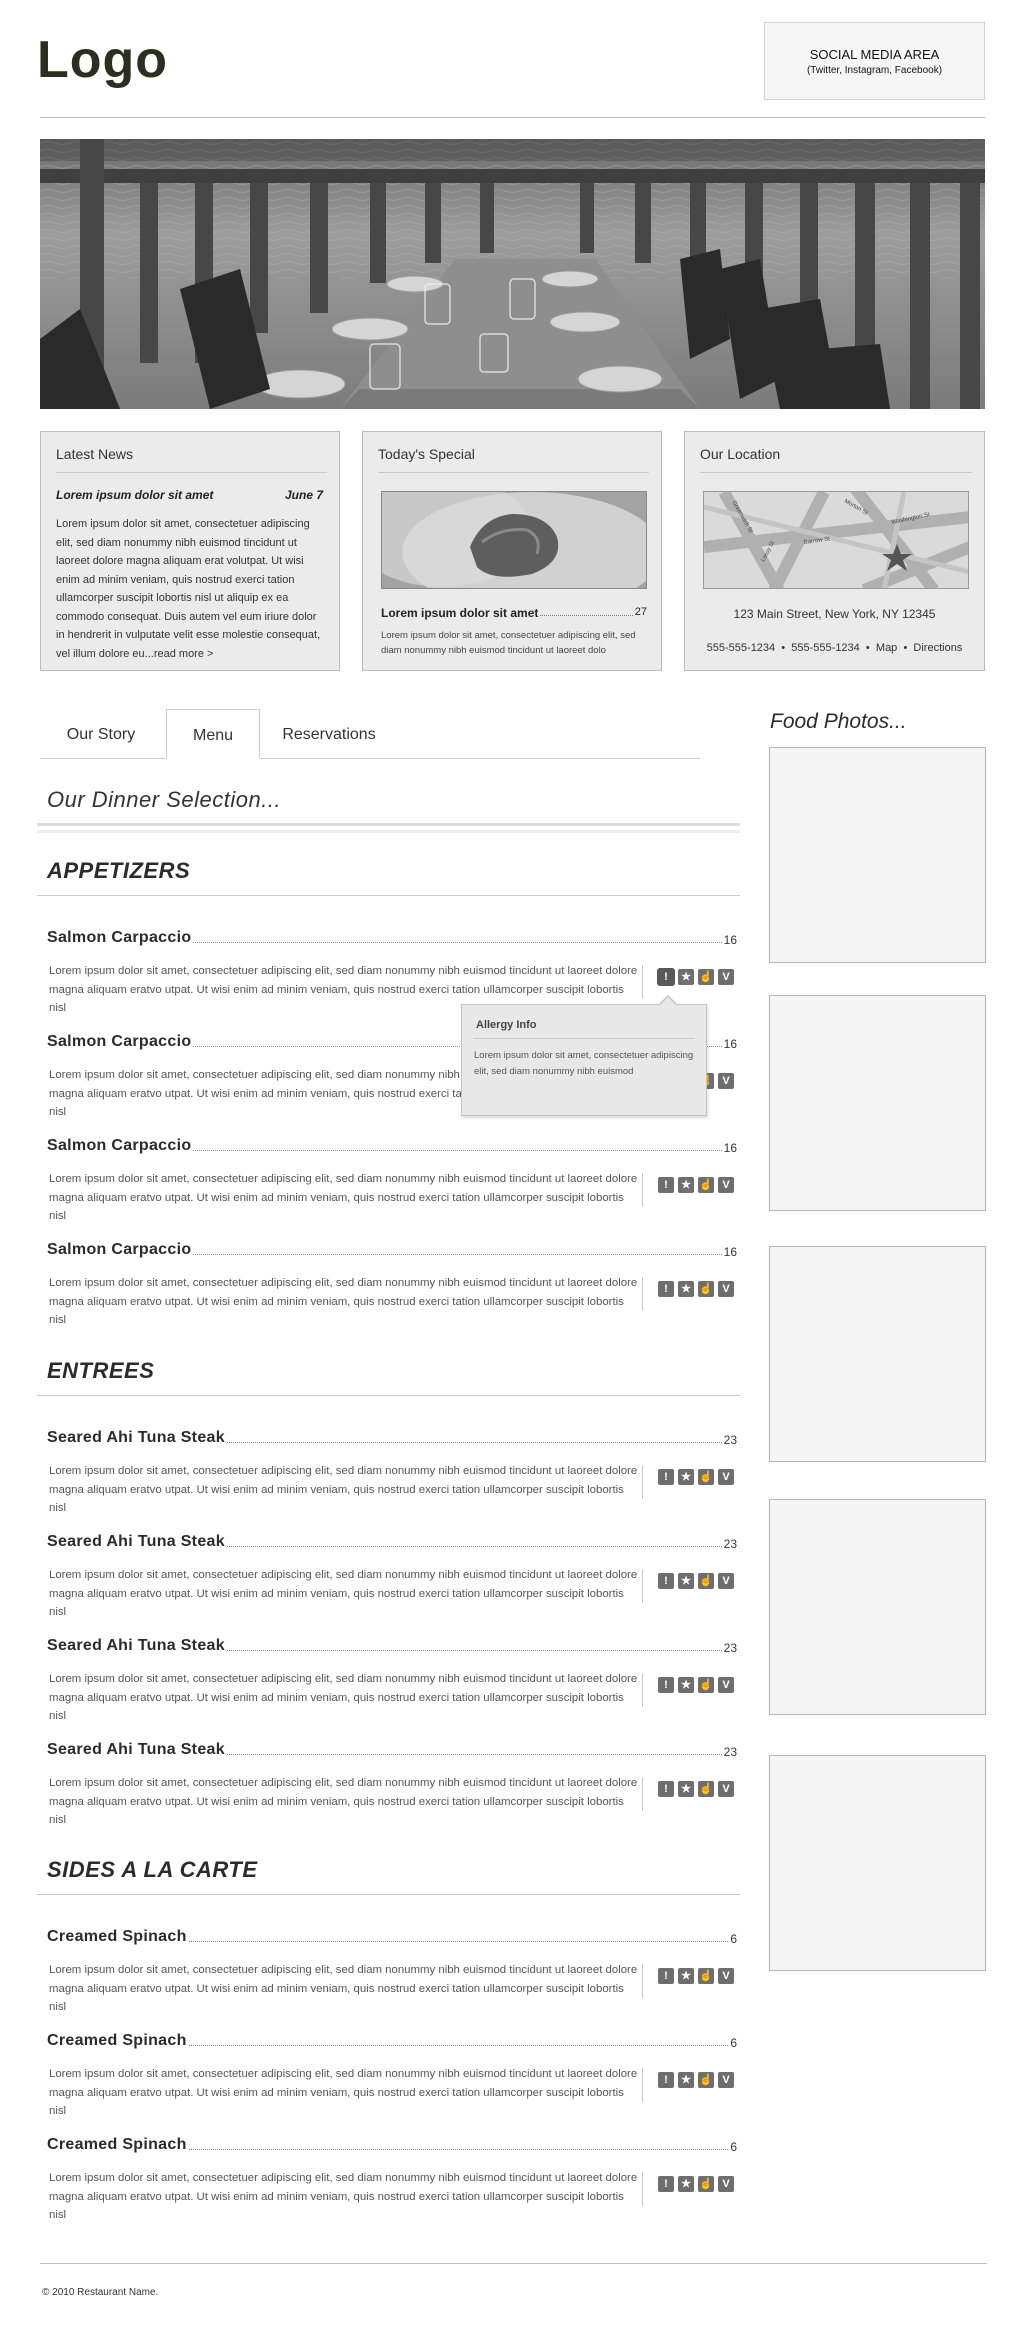  I want to click on footer-divider, so click(513, 2263).